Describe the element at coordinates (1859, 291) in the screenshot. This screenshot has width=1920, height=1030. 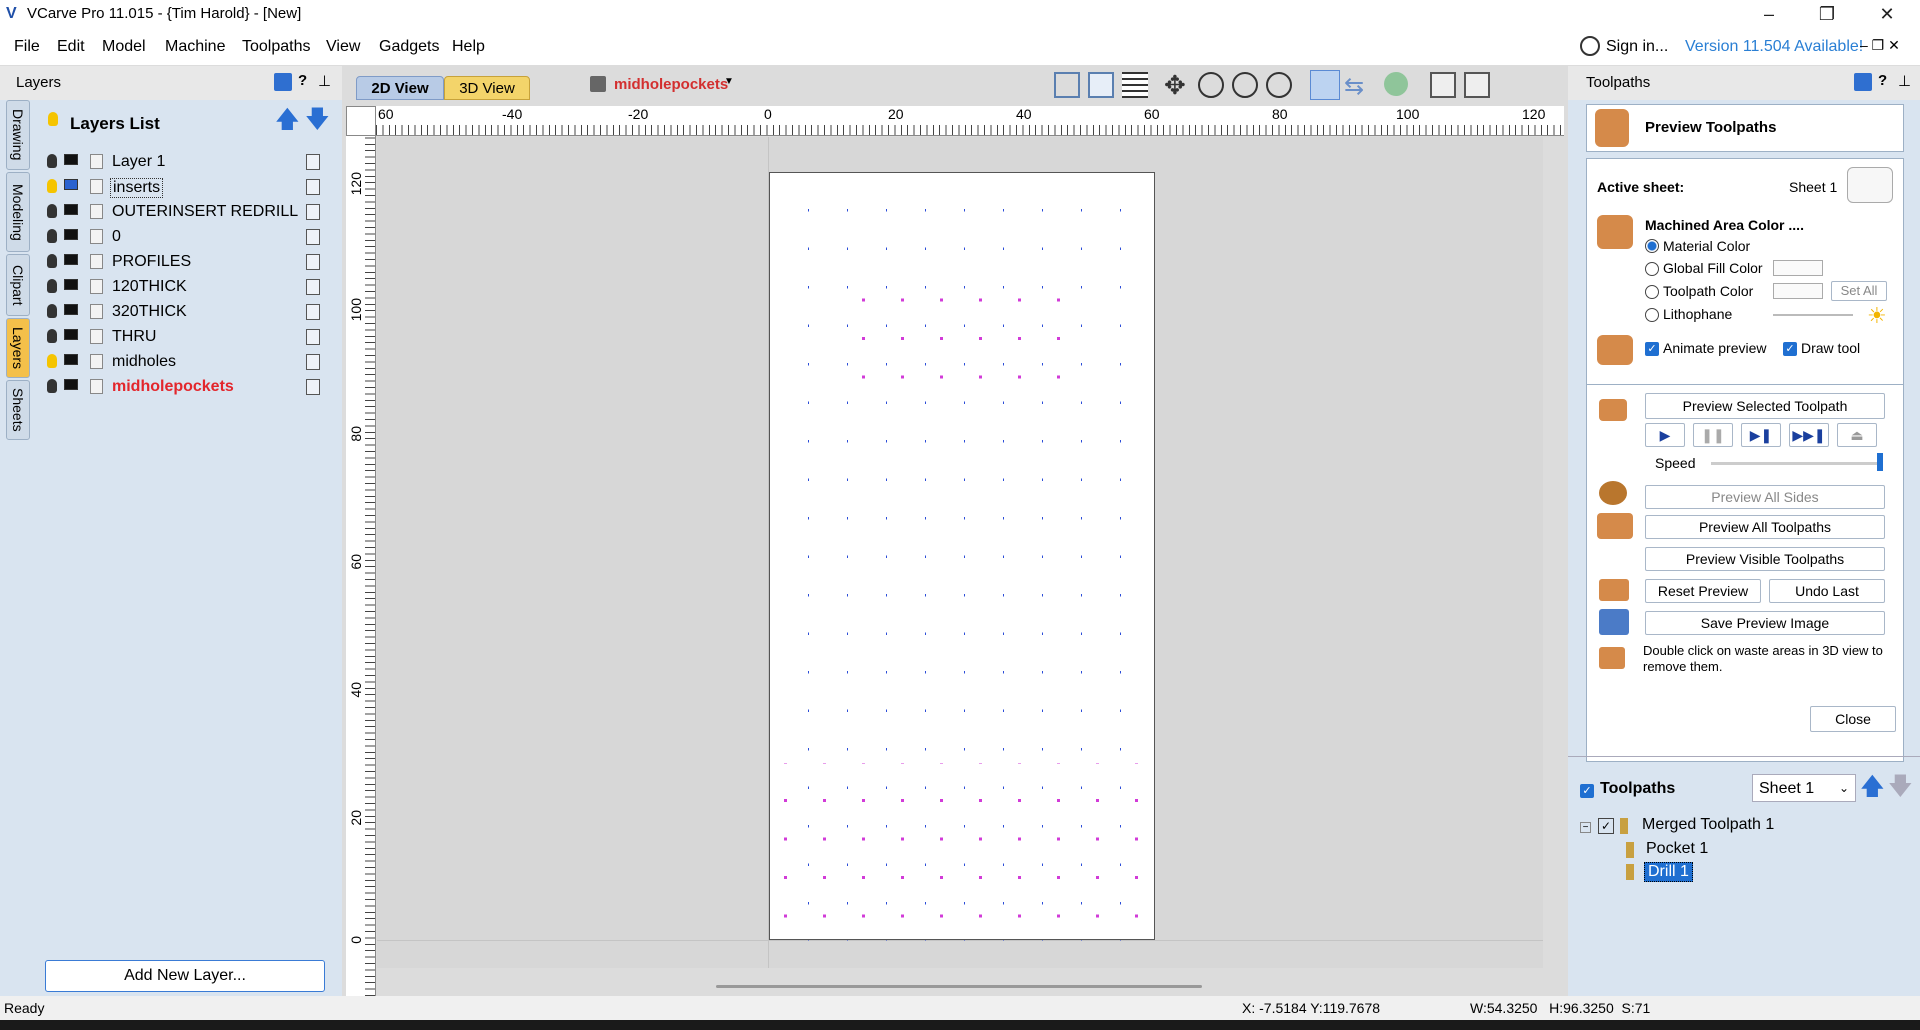
I see `set-all-button: Set All` at that location.